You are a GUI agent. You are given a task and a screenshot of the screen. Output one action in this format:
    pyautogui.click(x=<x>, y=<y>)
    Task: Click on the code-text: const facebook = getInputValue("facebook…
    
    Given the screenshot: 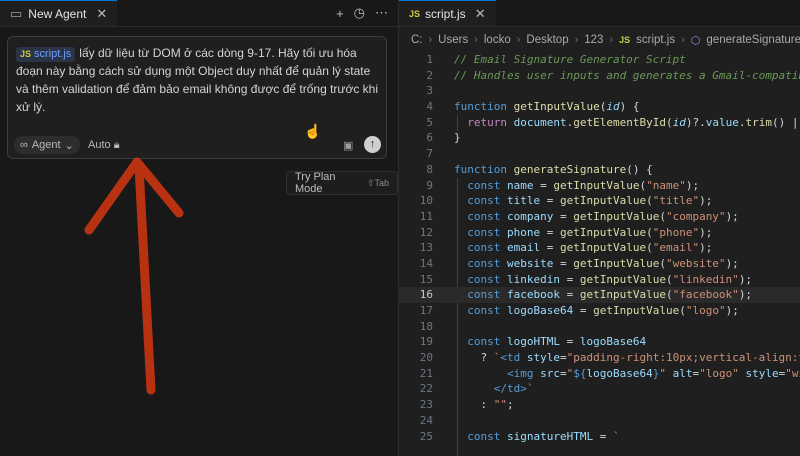 What is the action you would take?
    pyautogui.click(x=610, y=295)
    